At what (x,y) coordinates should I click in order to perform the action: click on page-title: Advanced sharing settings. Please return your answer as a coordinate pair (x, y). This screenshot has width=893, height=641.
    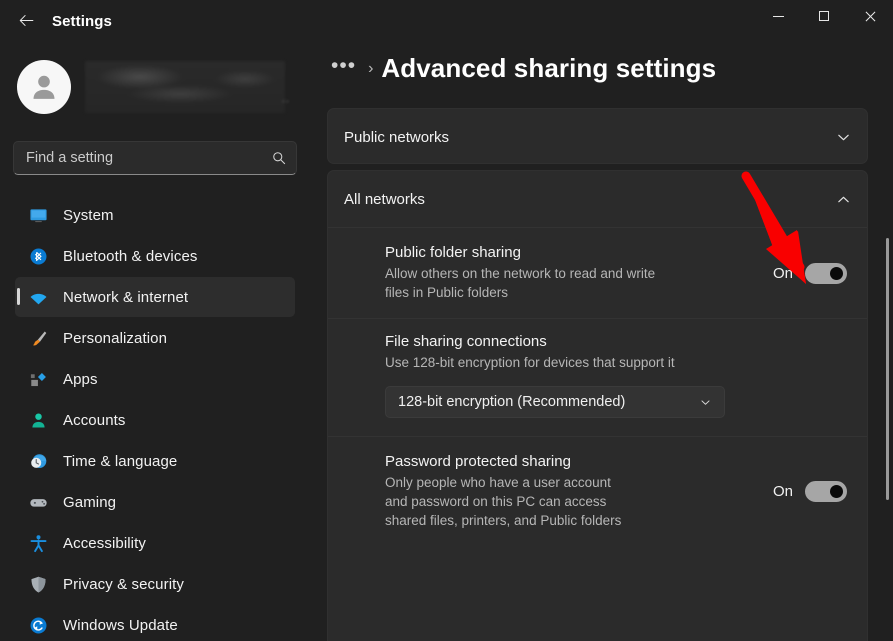
    Looking at the image, I should click on (549, 68).